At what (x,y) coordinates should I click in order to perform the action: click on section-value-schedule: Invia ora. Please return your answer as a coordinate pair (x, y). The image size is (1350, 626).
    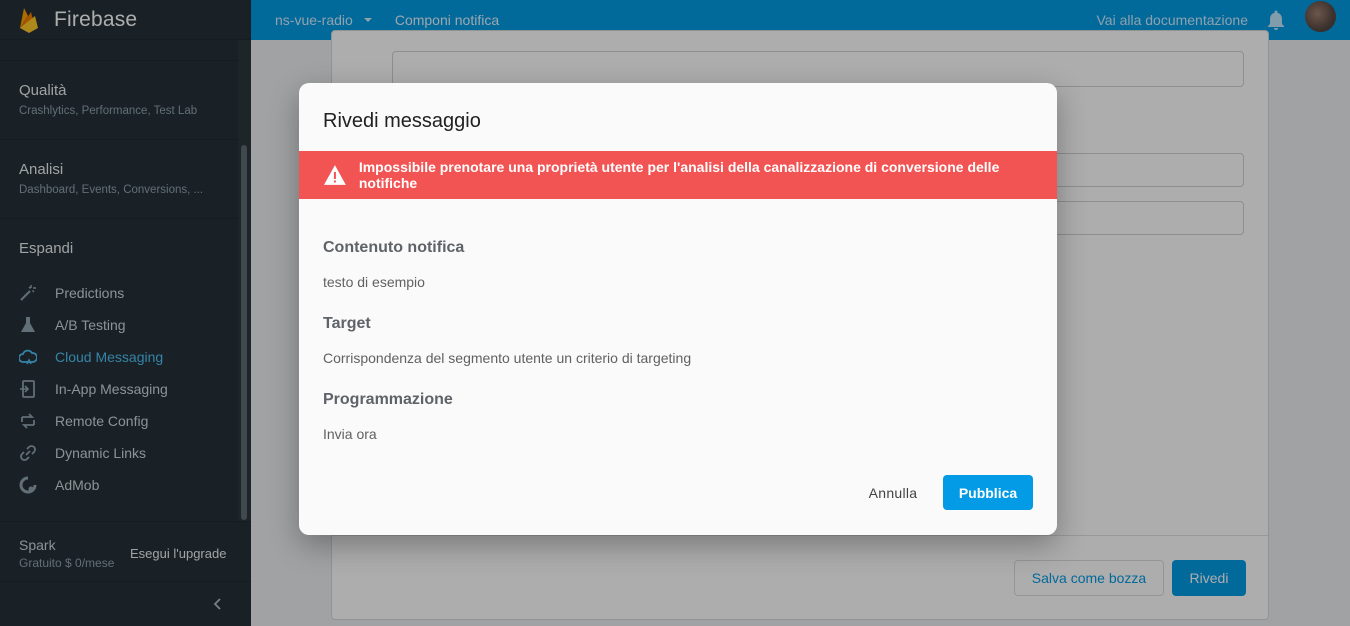
    Looking at the image, I should click on (350, 434).